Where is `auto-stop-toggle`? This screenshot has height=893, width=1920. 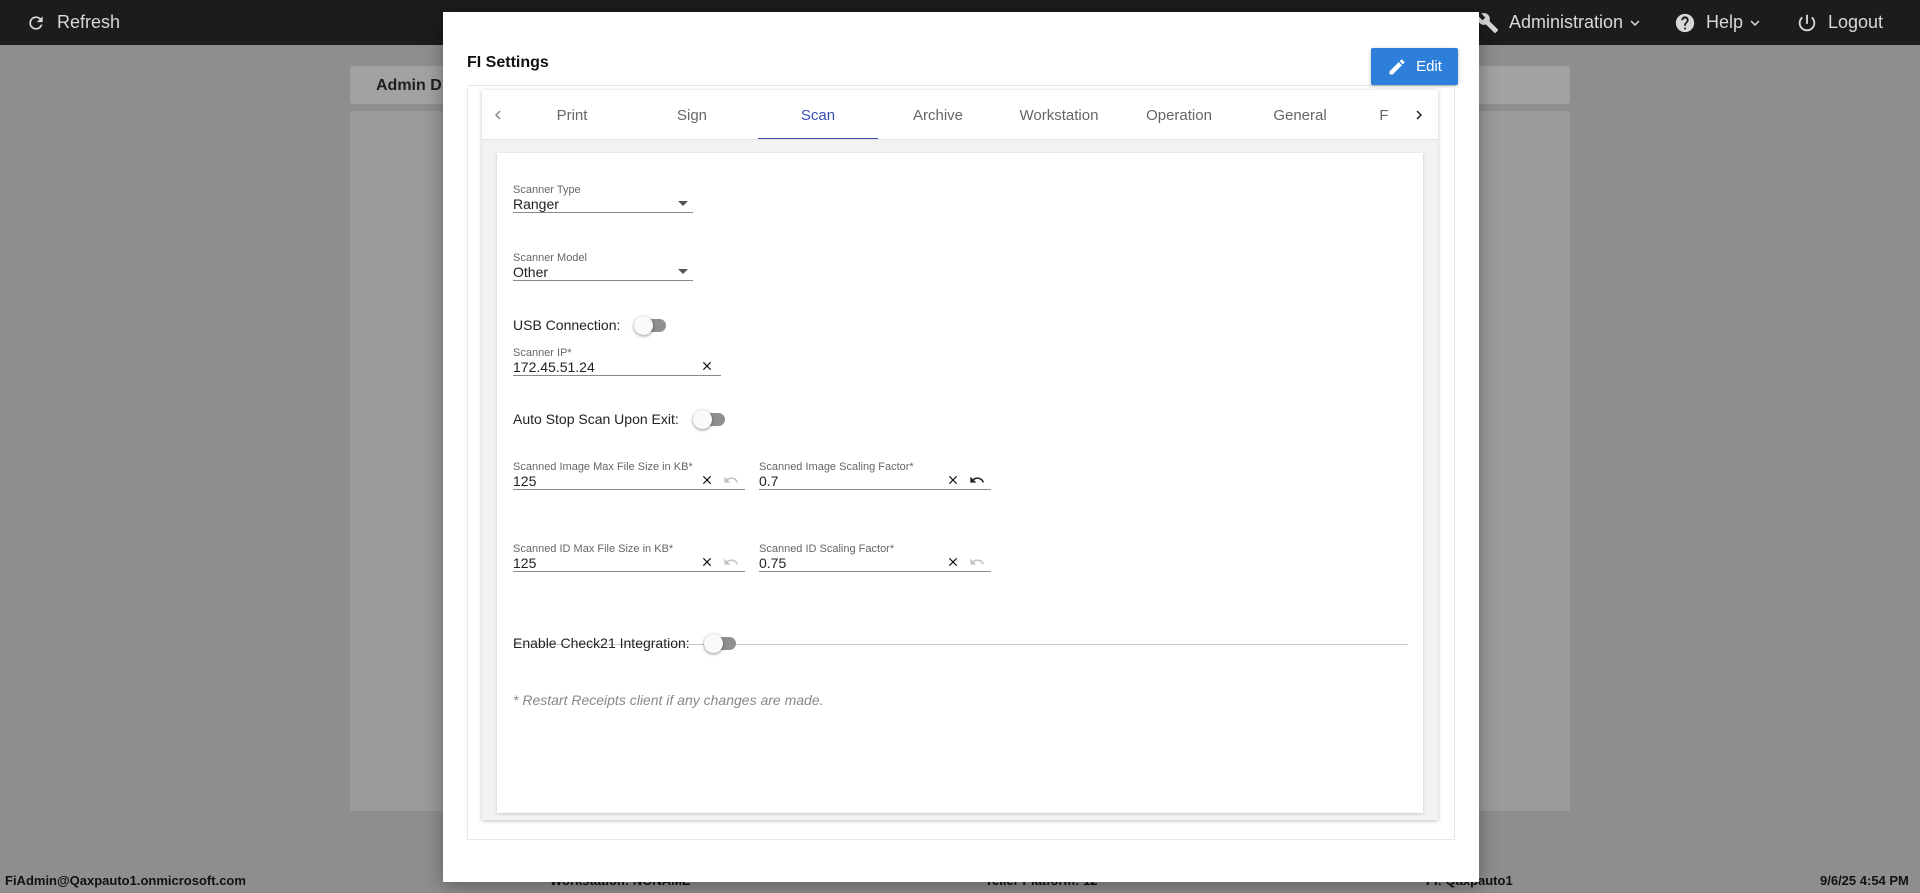
auto-stop-toggle is located at coordinates (709, 419).